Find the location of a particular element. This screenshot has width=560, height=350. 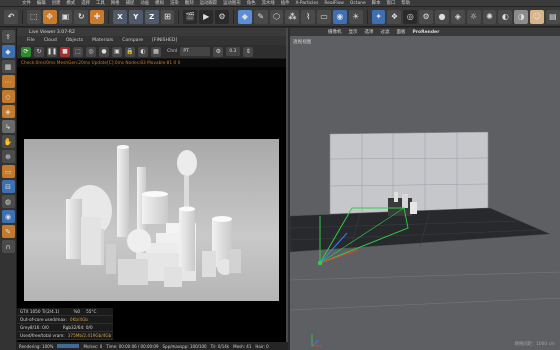

send-scene-icon: ⟳ is located at coordinates (26, 51).